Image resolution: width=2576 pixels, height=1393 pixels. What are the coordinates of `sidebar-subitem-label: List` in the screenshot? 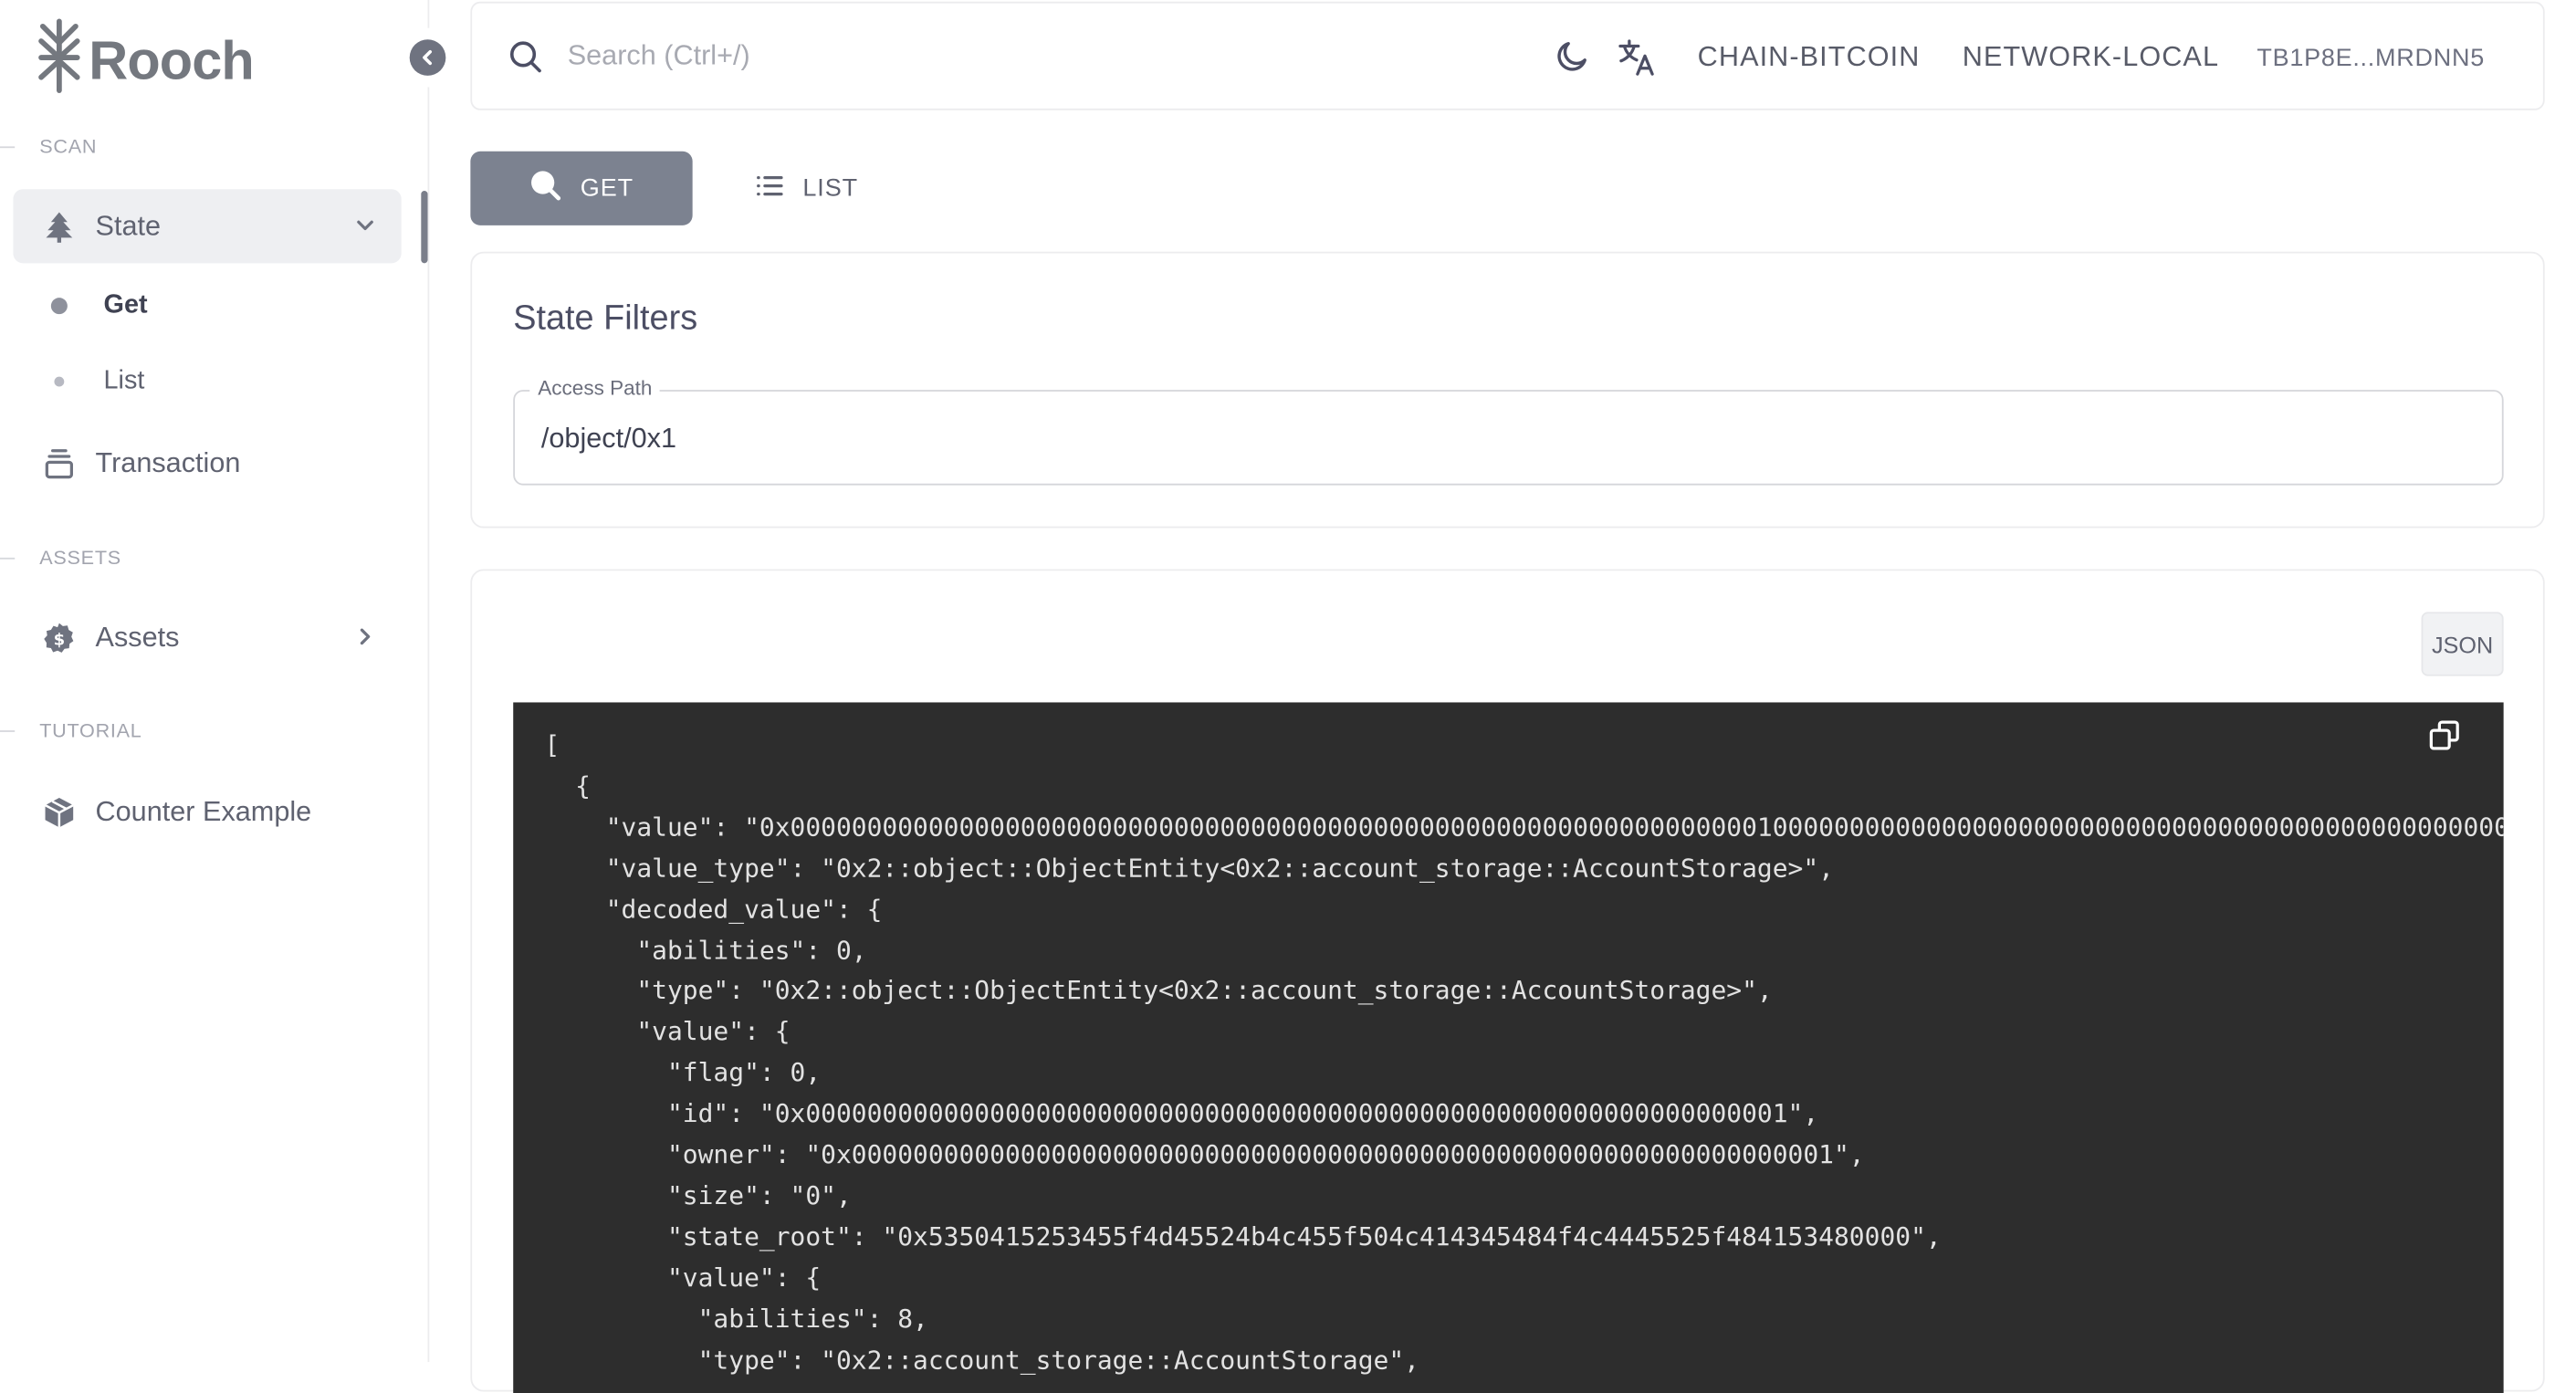 It's located at (124, 380).